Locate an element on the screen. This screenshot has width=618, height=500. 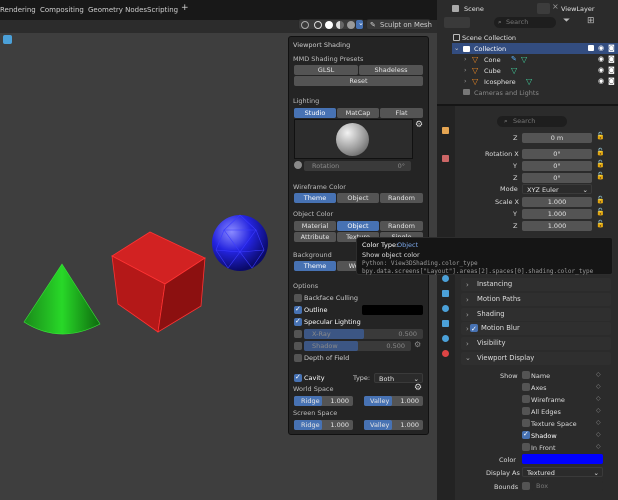
outliner-item-cone: Cone is located at coordinates (492, 60).